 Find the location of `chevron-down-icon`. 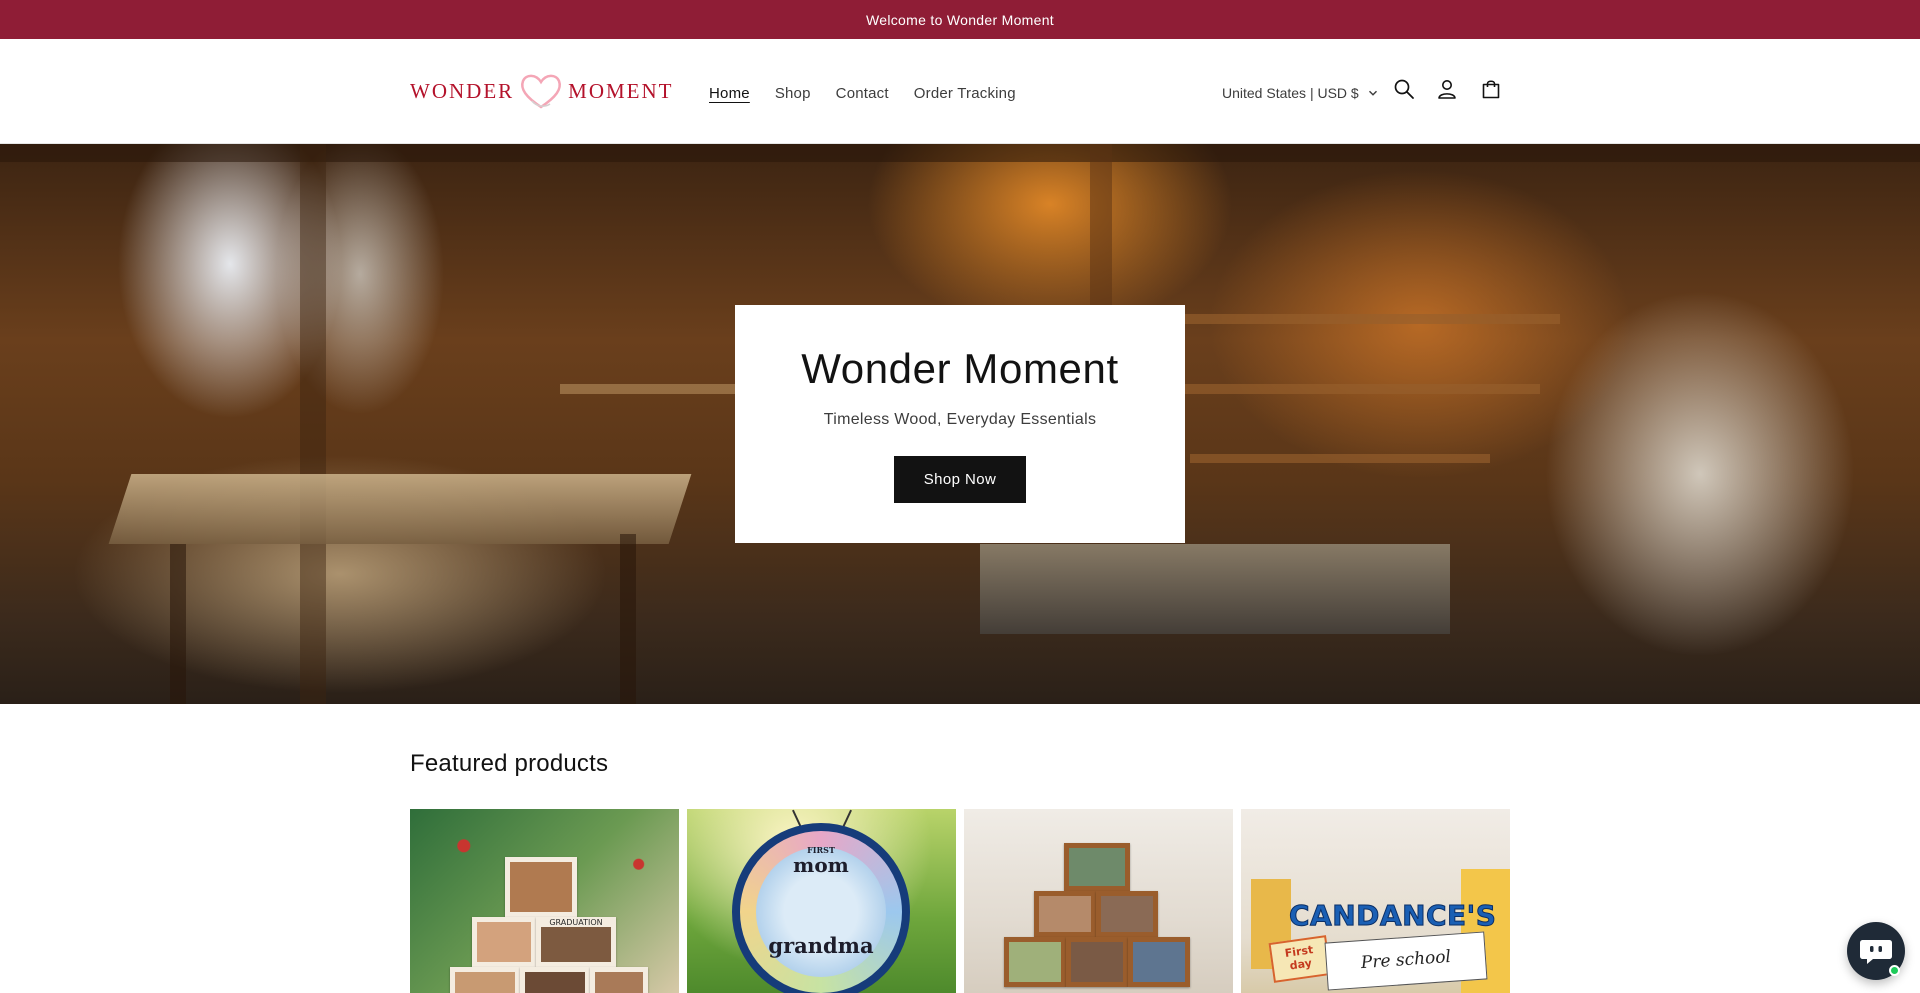

chevron-down-icon is located at coordinates (1372, 93).